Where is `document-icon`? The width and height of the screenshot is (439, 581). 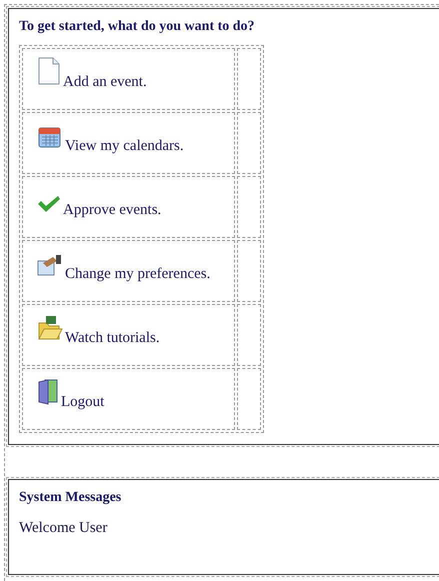 document-icon is located at coordinates (49, 71).